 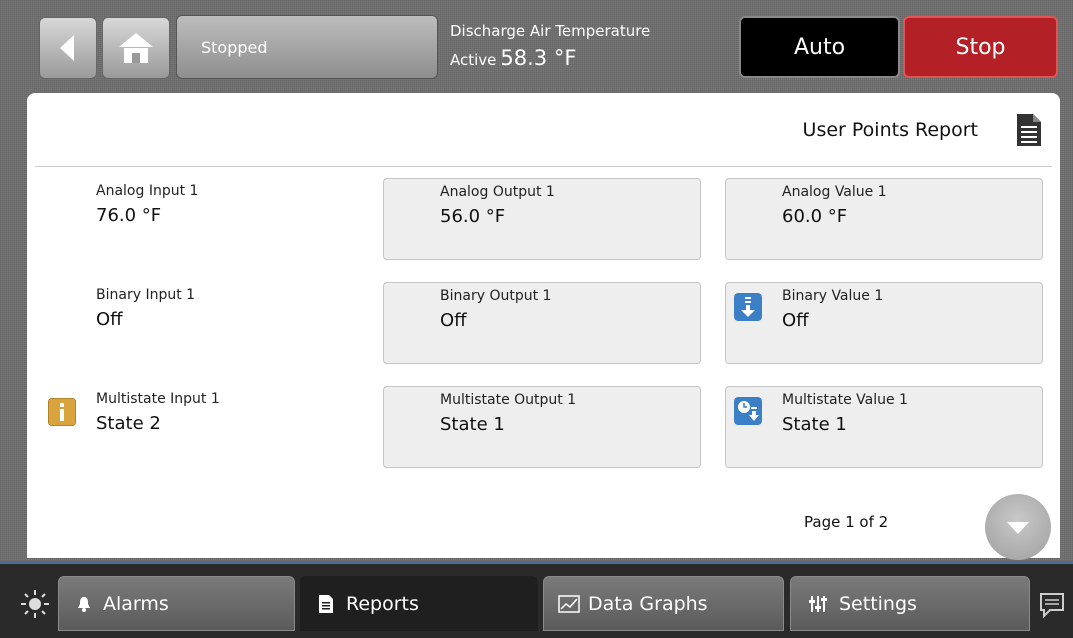 What do you see at coordinates (158, 399) in the screenshot?
I see `point-name: Multistate Input 1` at bounding box center [158, 399].